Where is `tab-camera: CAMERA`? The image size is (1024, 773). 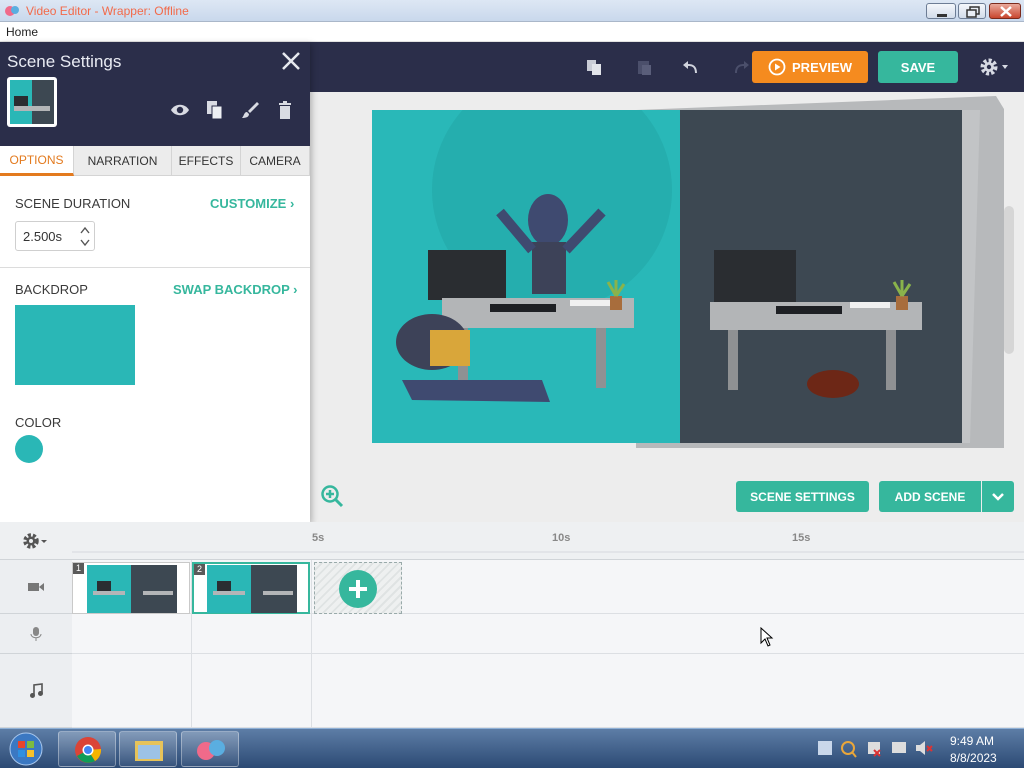 tab-camera: CAMERA is located at coordinates (275, 161).